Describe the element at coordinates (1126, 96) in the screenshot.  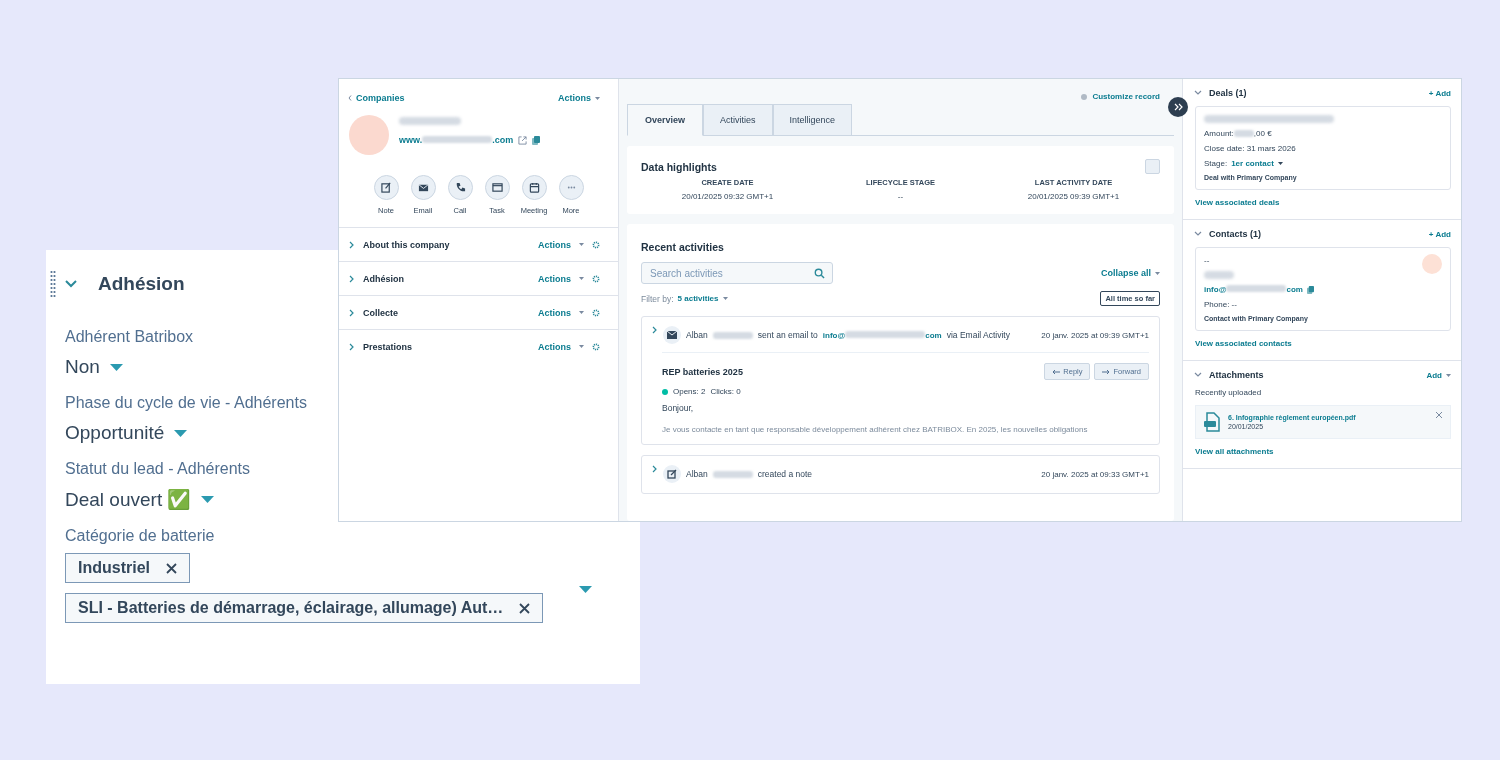
I see `customize-record-link: Customize record` at that location.